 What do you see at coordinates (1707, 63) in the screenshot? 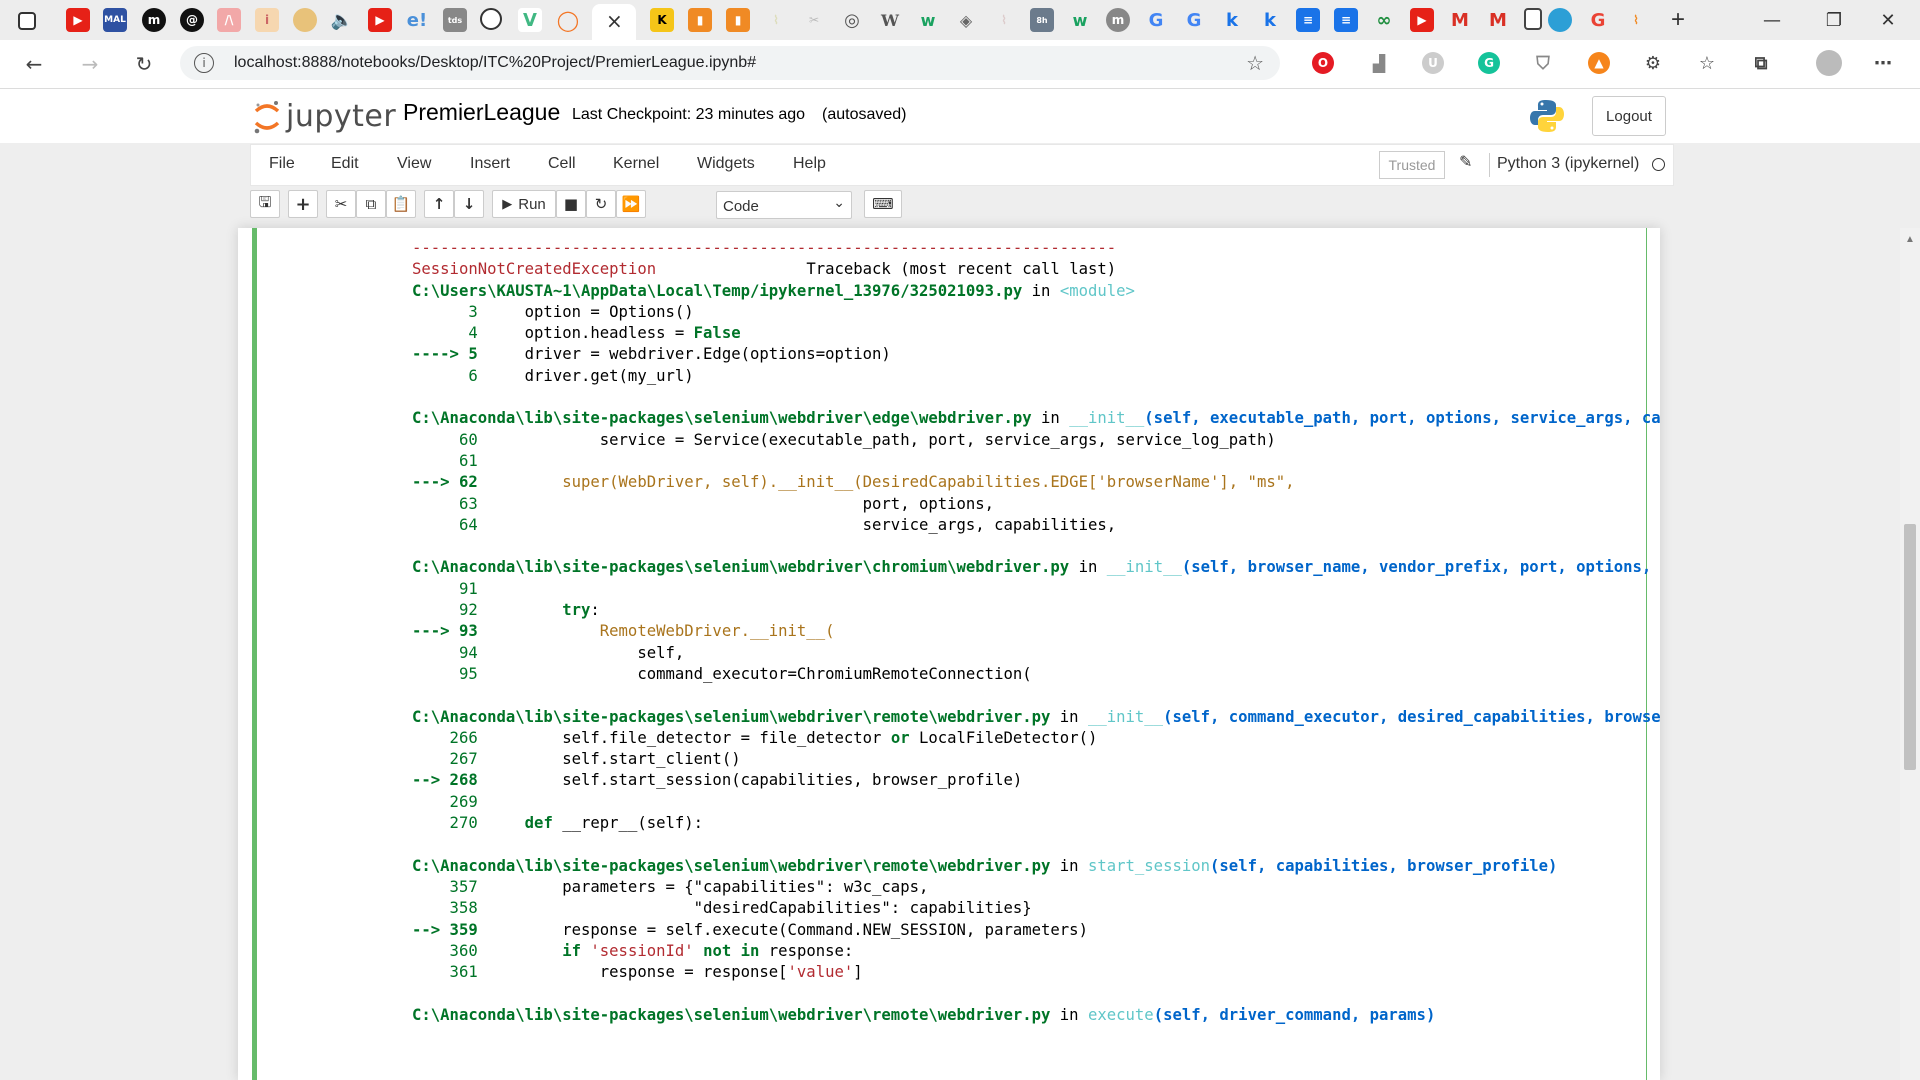
I see `favorites-icon: ☆` at bounding box center [1707, 63].